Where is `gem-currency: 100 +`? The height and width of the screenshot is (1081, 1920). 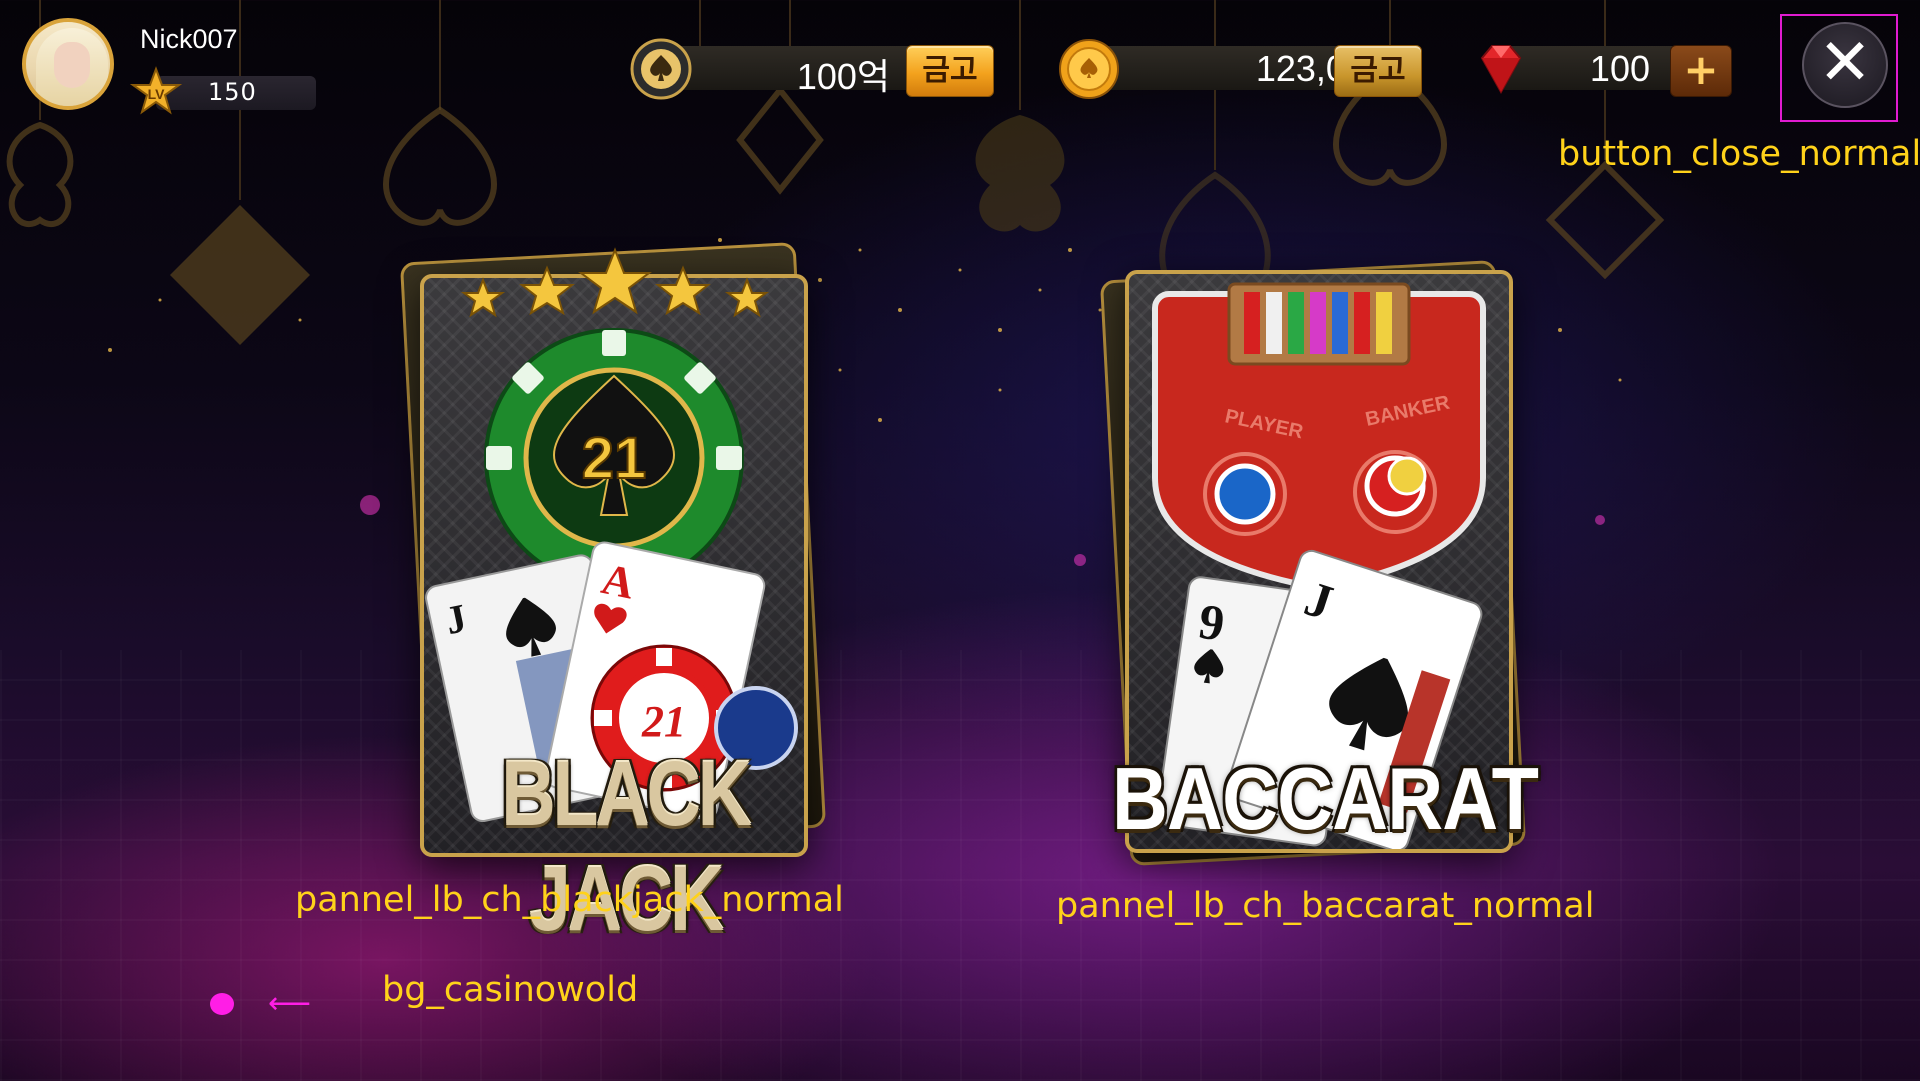 gem-currency: 100 + is located at coordinates (1605, 67).